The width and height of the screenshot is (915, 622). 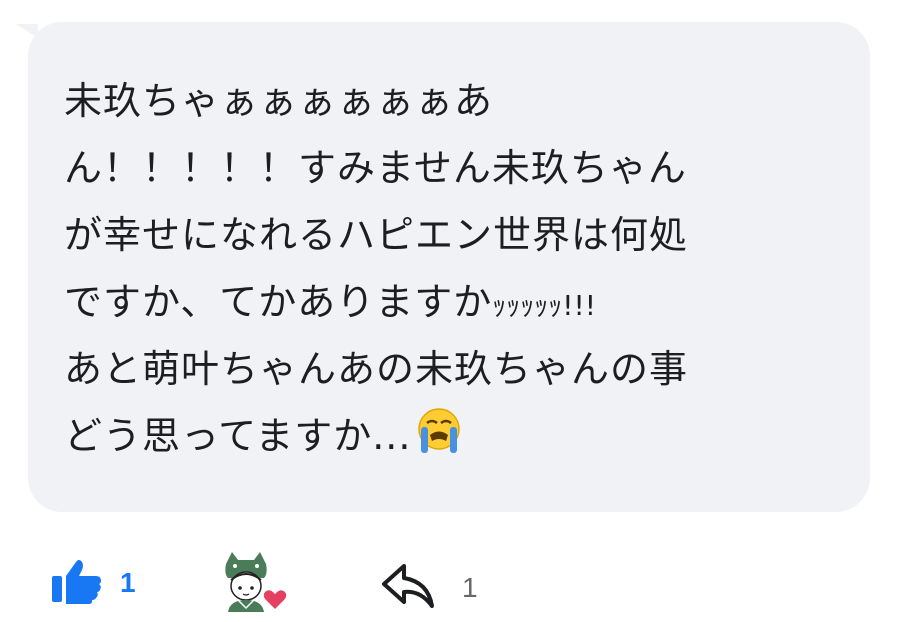 I want to click on comment-line: ん！！！！！すみません未玖ちゃん, so click(x=375, y=168).